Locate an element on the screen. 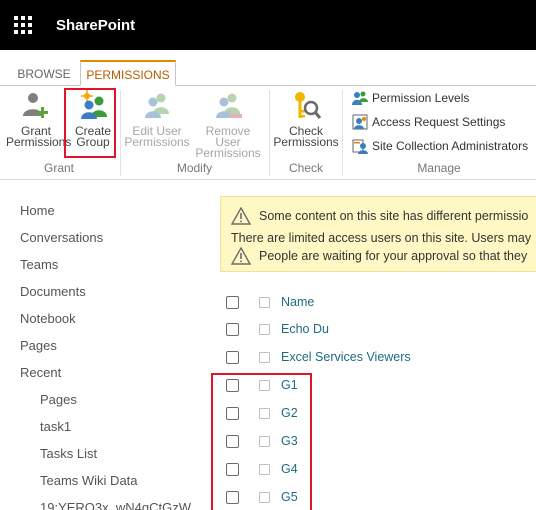  edit-user-label-2: Permissions is located at coordinates (157, 142).